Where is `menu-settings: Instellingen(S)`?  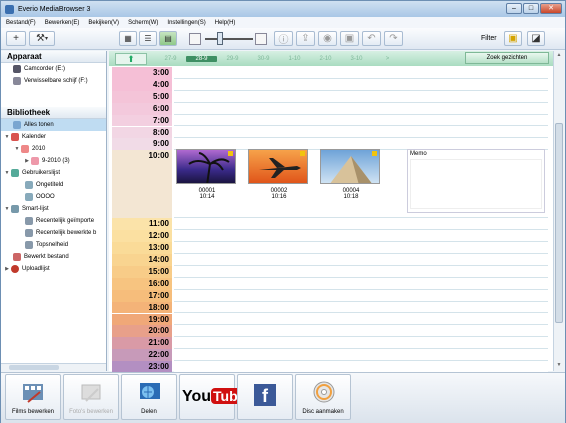 menu-settings: Instellingen(S) is located at coordinates (186, 23).